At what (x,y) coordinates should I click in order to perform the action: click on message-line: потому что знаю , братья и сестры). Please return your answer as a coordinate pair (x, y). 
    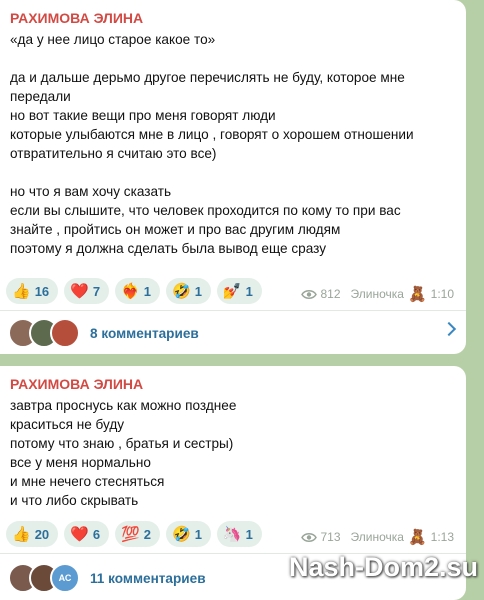
    Looking at the image, I should click on (122, 443).